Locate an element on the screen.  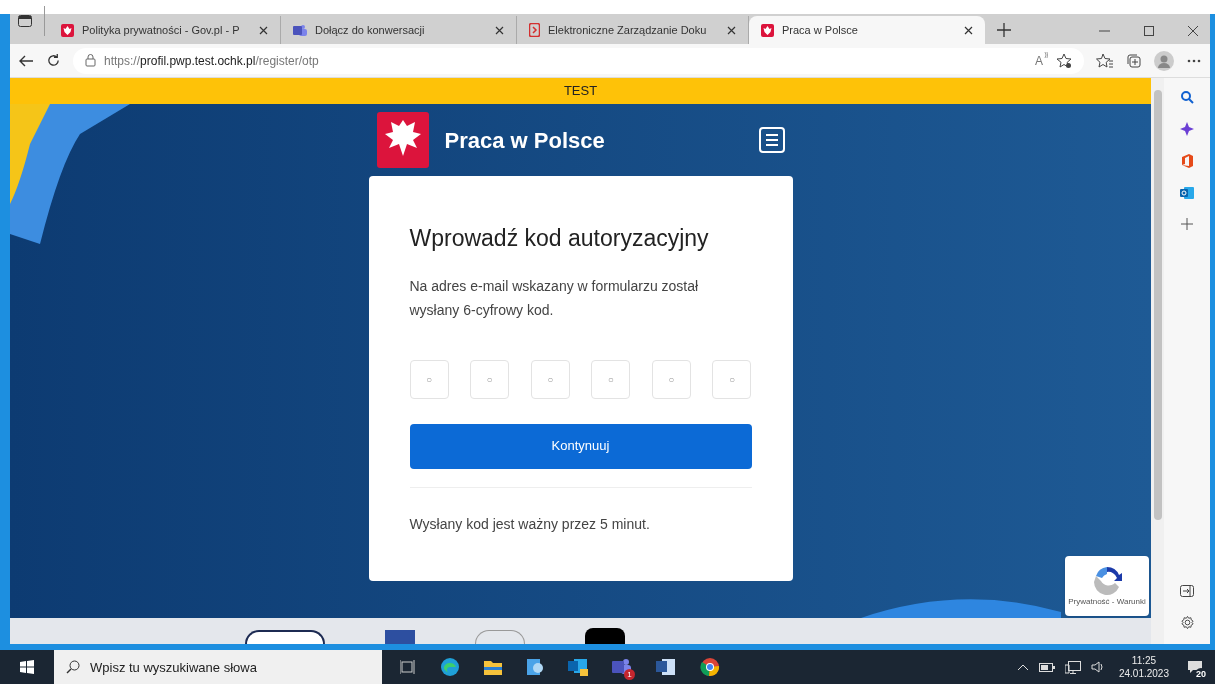
flag-logo-icon is located at coordinates (400, 637).